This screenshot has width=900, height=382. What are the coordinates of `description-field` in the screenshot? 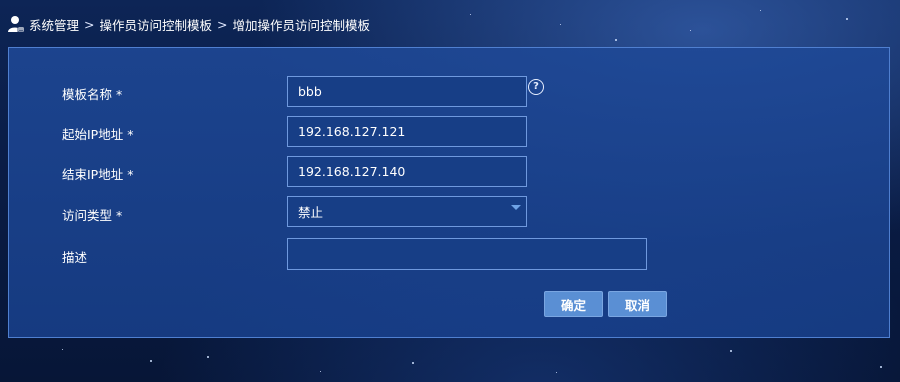 It's located at (467, 254).